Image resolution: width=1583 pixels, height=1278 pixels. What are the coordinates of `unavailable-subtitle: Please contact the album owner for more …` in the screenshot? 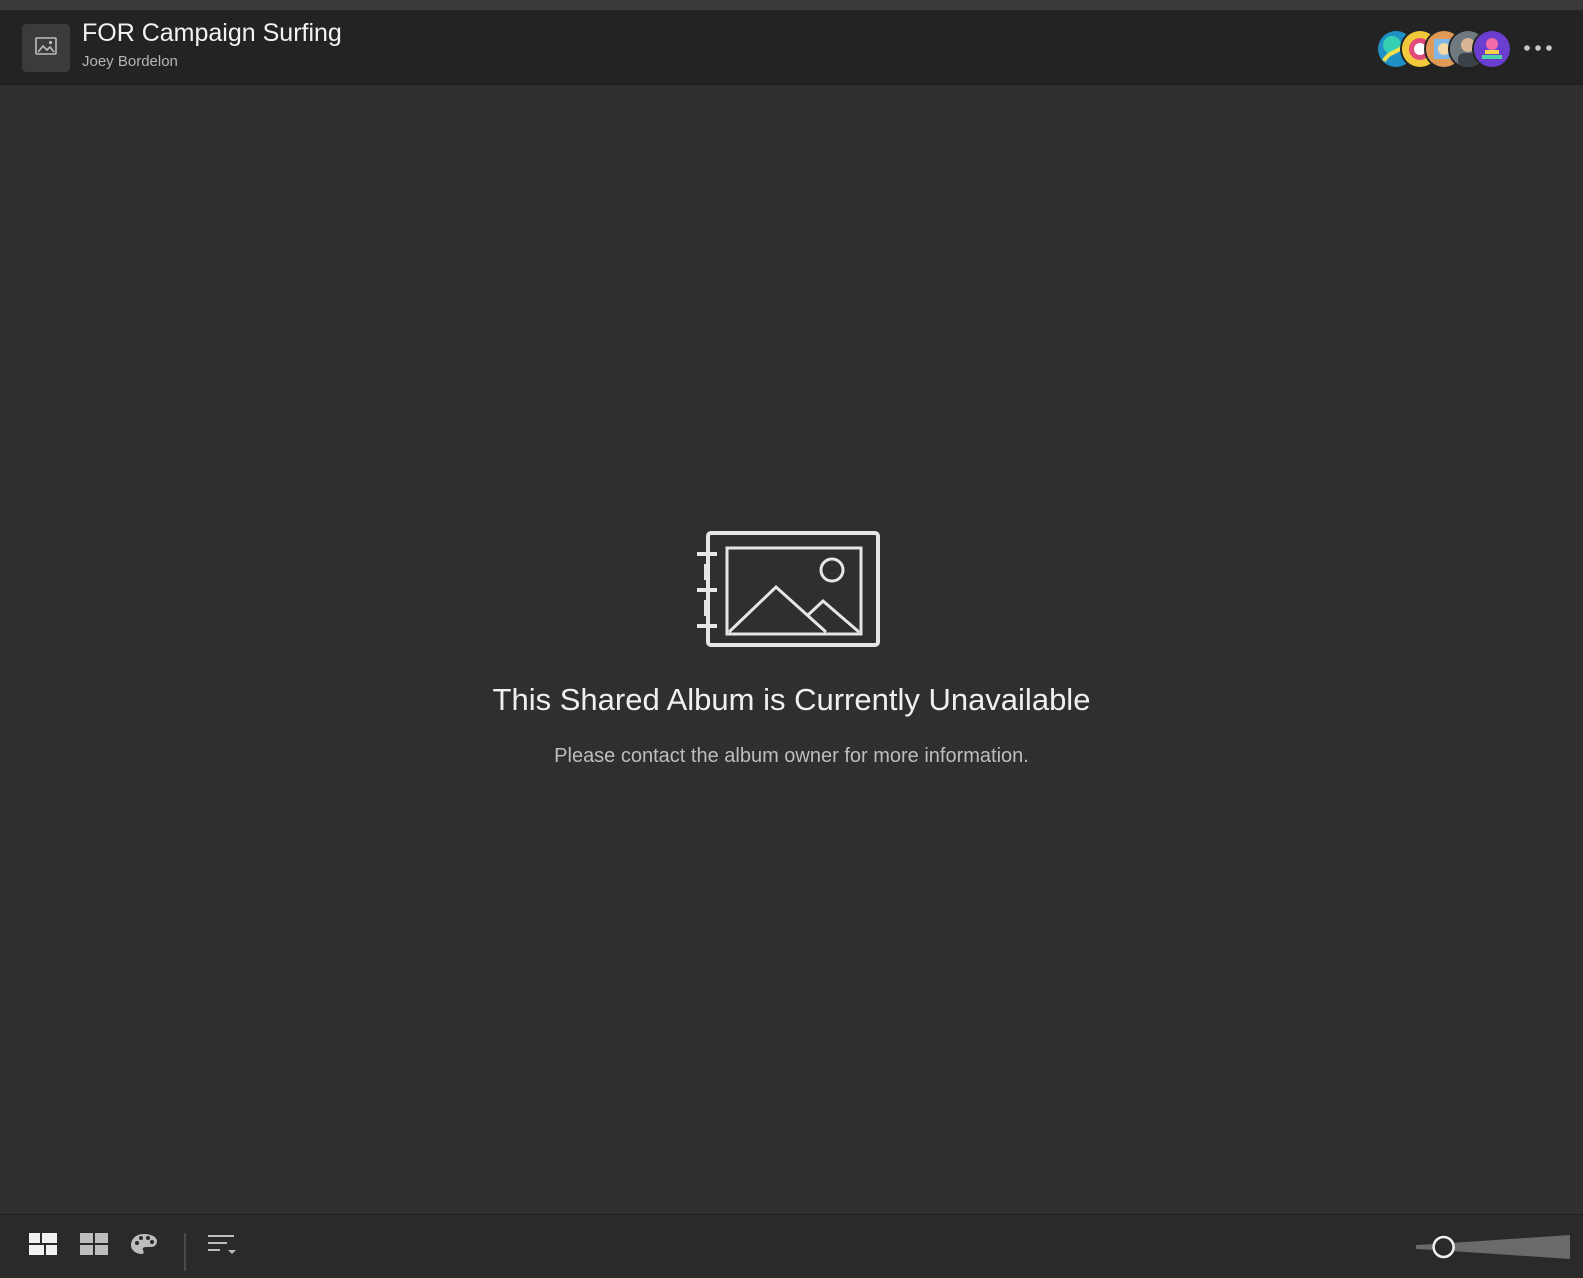 It's located at (791, 756).